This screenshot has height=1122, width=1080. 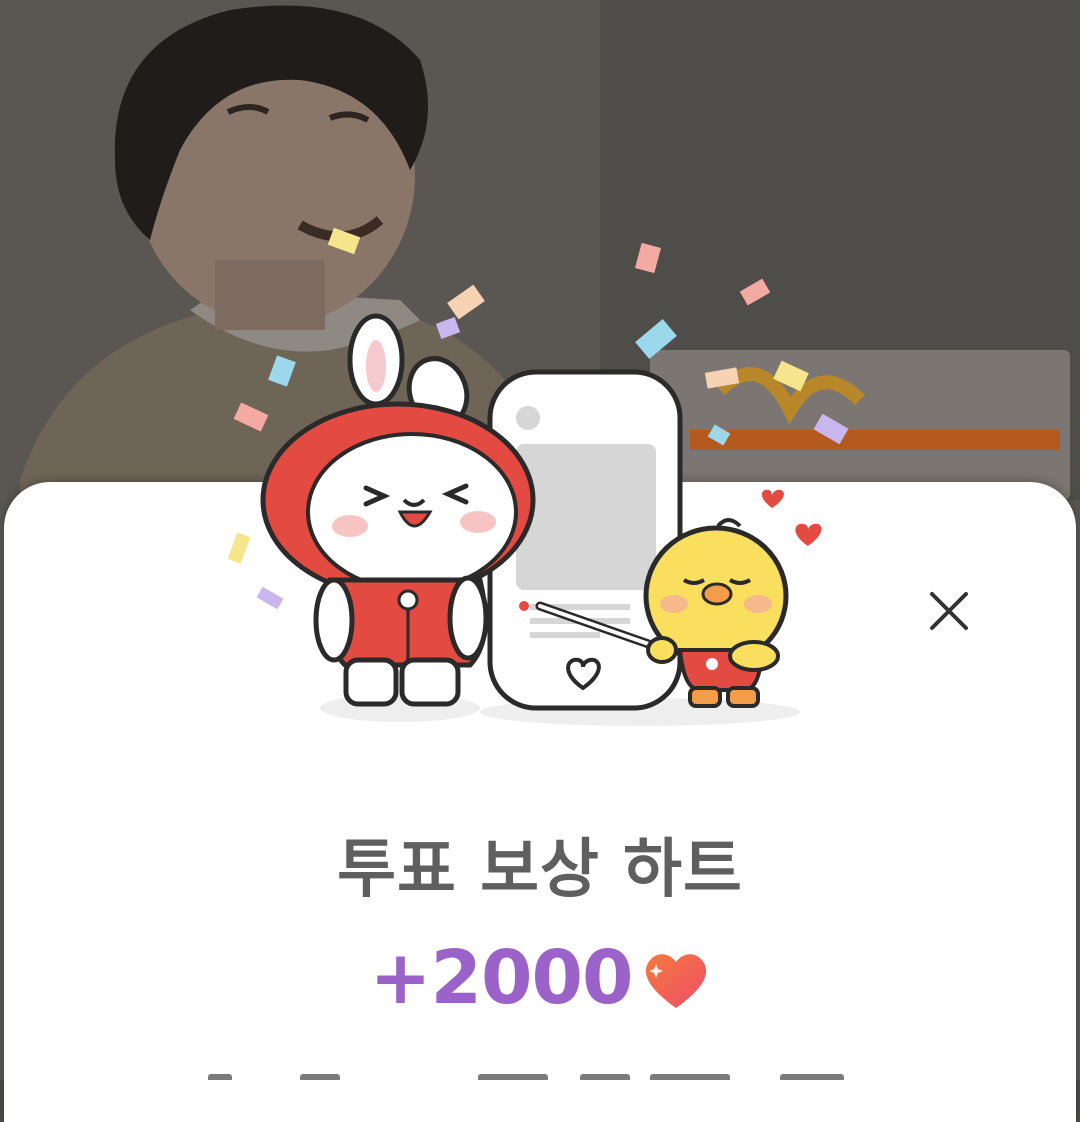 I want to click on close-icon, so click(x=949, y=611).